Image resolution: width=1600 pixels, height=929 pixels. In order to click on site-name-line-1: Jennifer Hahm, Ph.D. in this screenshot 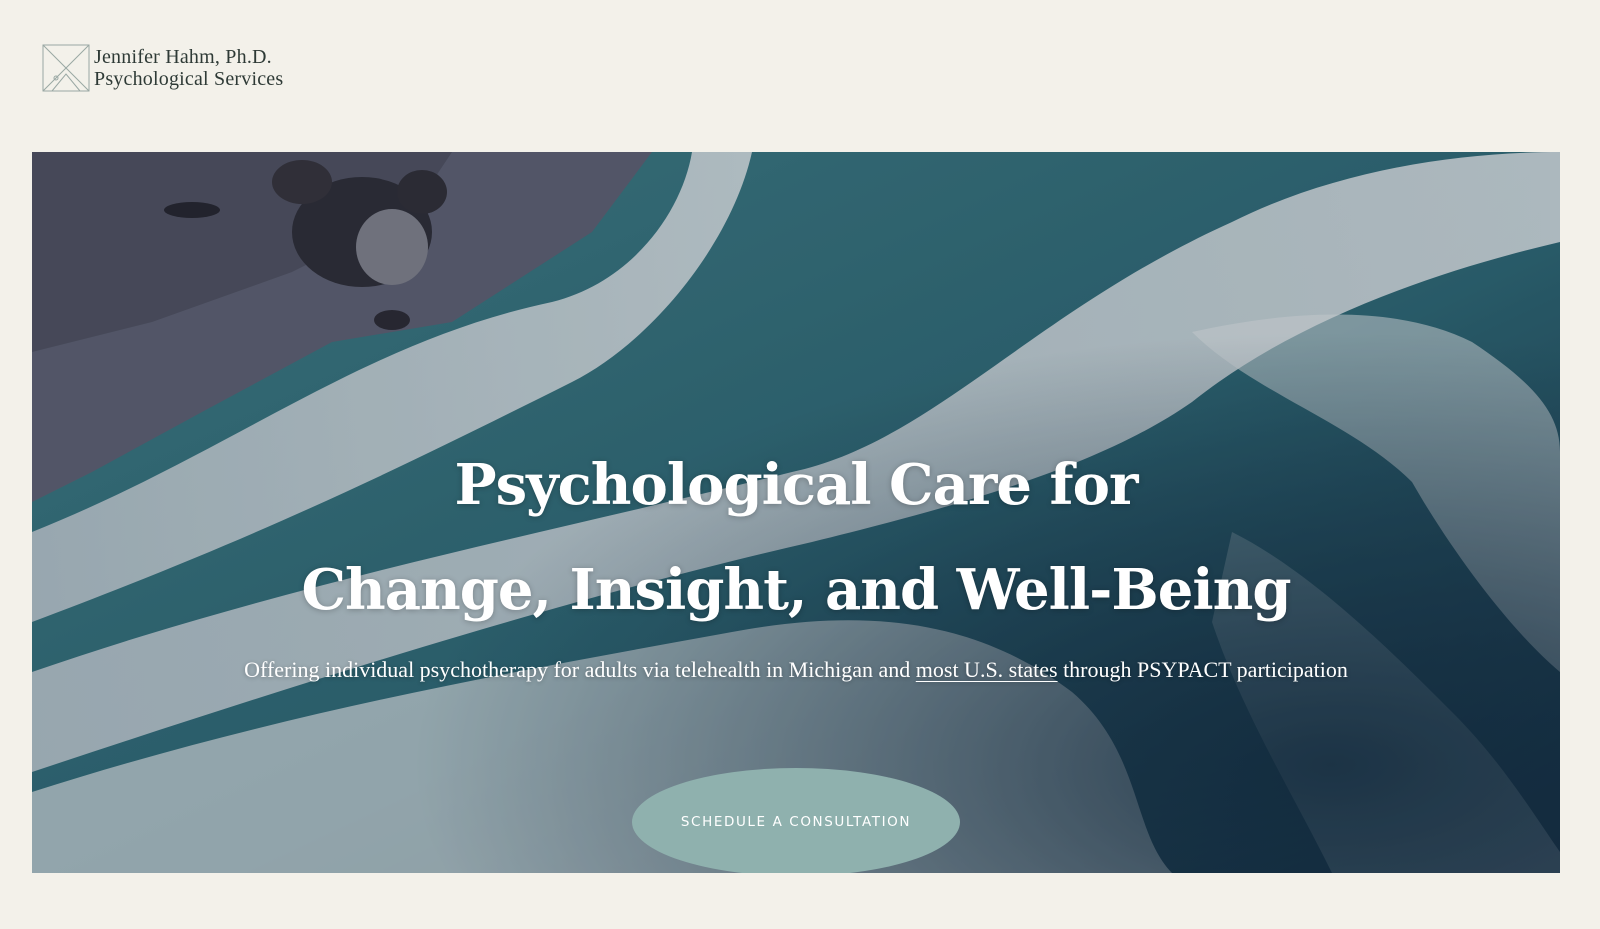, I will do `click(183, 57)`.